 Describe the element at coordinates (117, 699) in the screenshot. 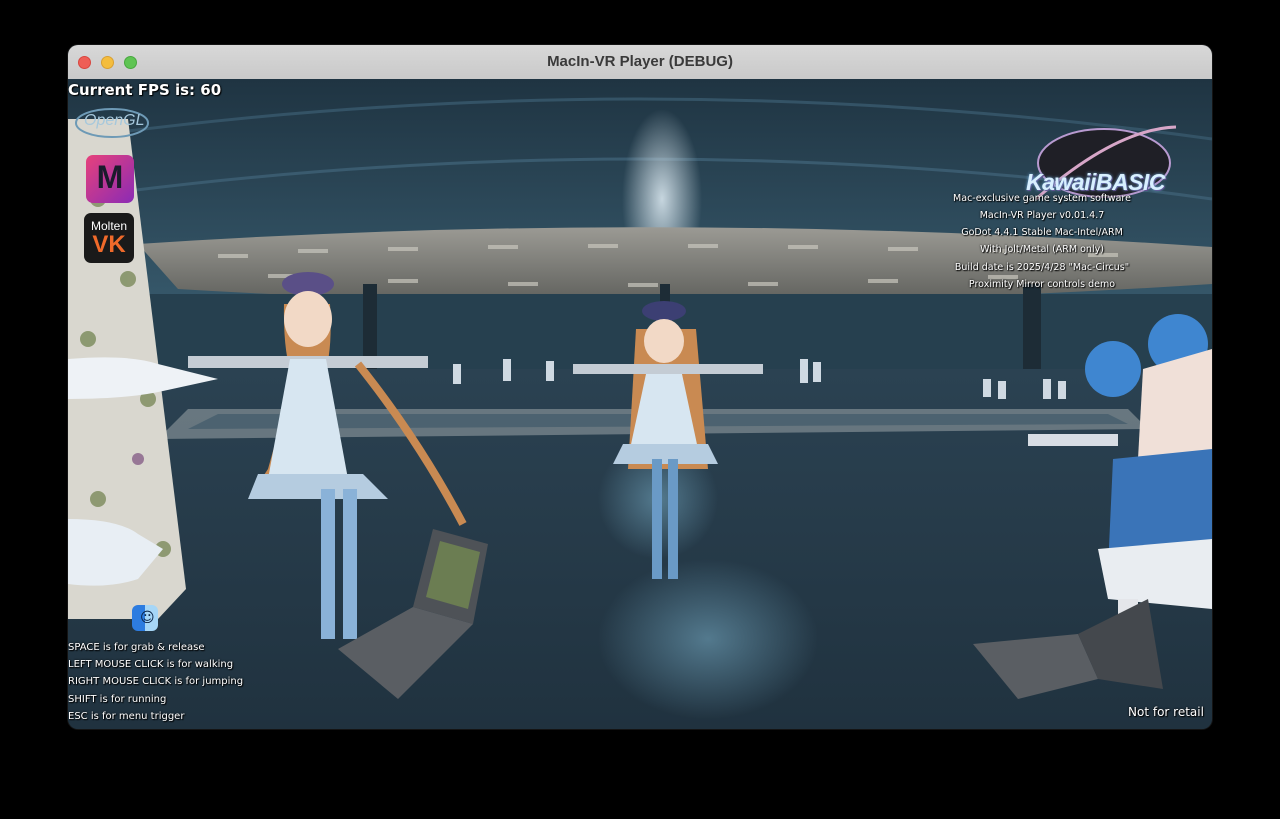

I see `control-hint-shift: SHIFT is for running` at that location.